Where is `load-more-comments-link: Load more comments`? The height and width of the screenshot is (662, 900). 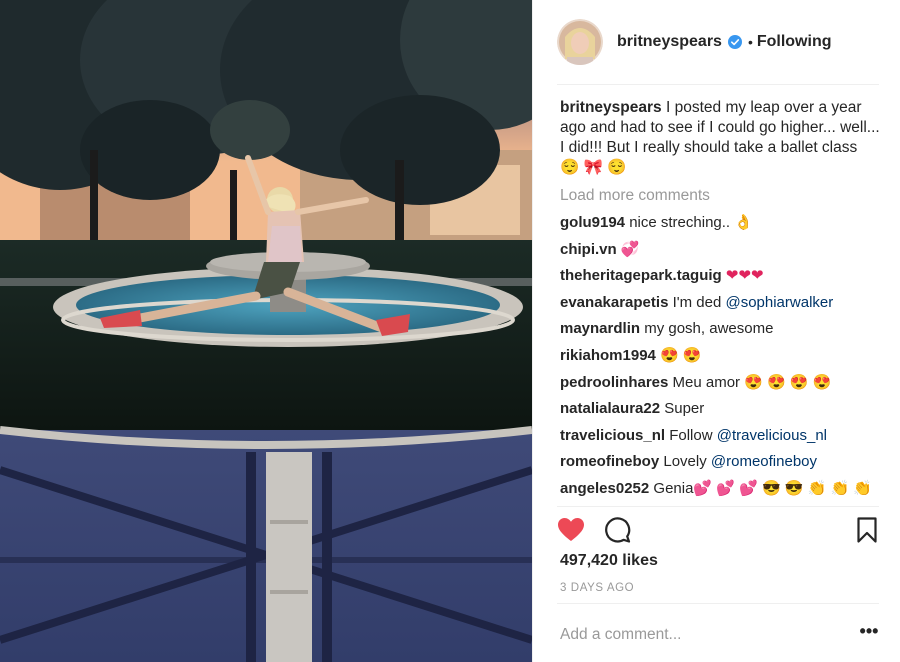 load-more-comments-link: Load more comments is located at coordinates (720, 196).